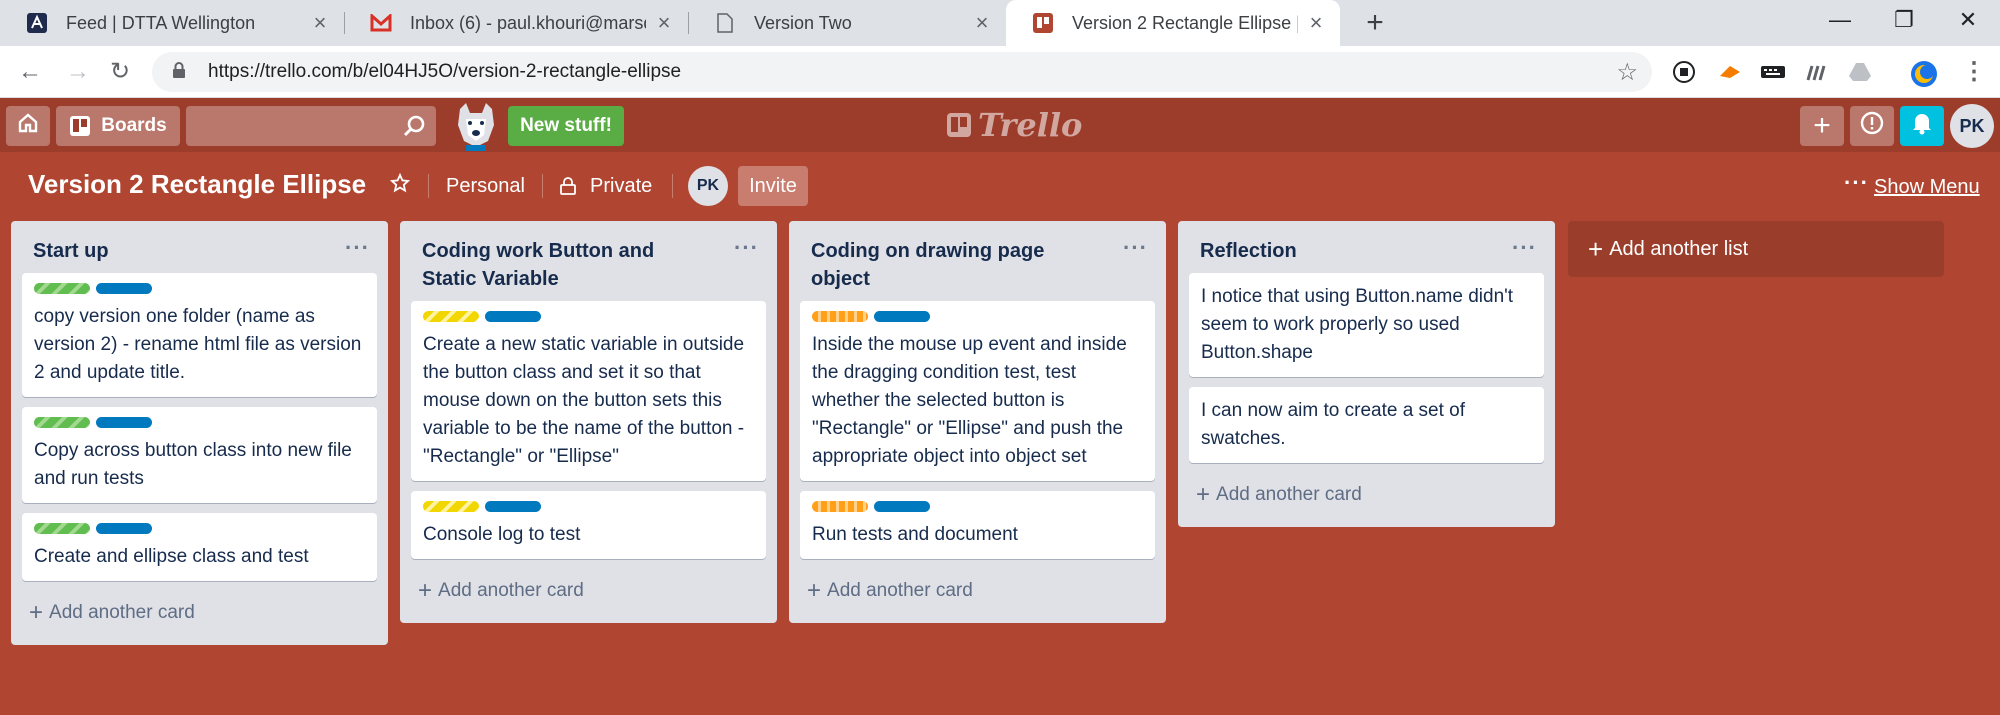 The width and height of the screenshot is (2000, 715). What do you see at coordinates (977, 525) in the screenshot?
I see `card: Run tests and document` at bounding box center [977, 525].